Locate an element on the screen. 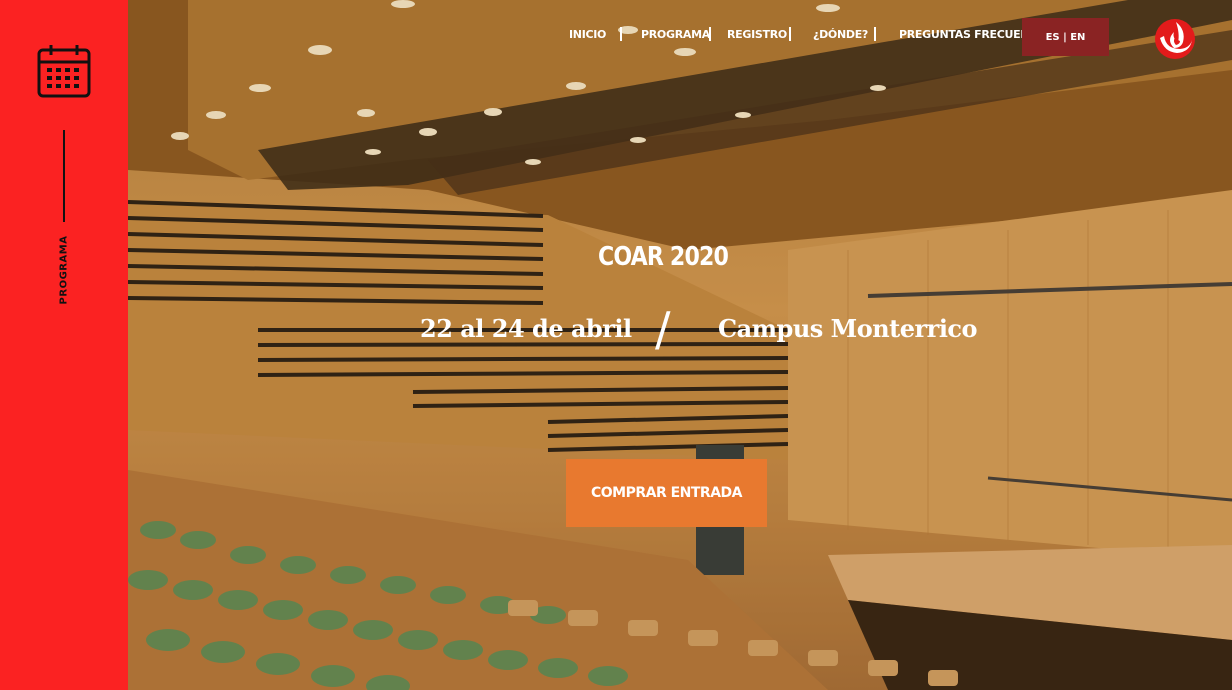  event-location: Campus Monterrico is located at coordinates (848, 328).